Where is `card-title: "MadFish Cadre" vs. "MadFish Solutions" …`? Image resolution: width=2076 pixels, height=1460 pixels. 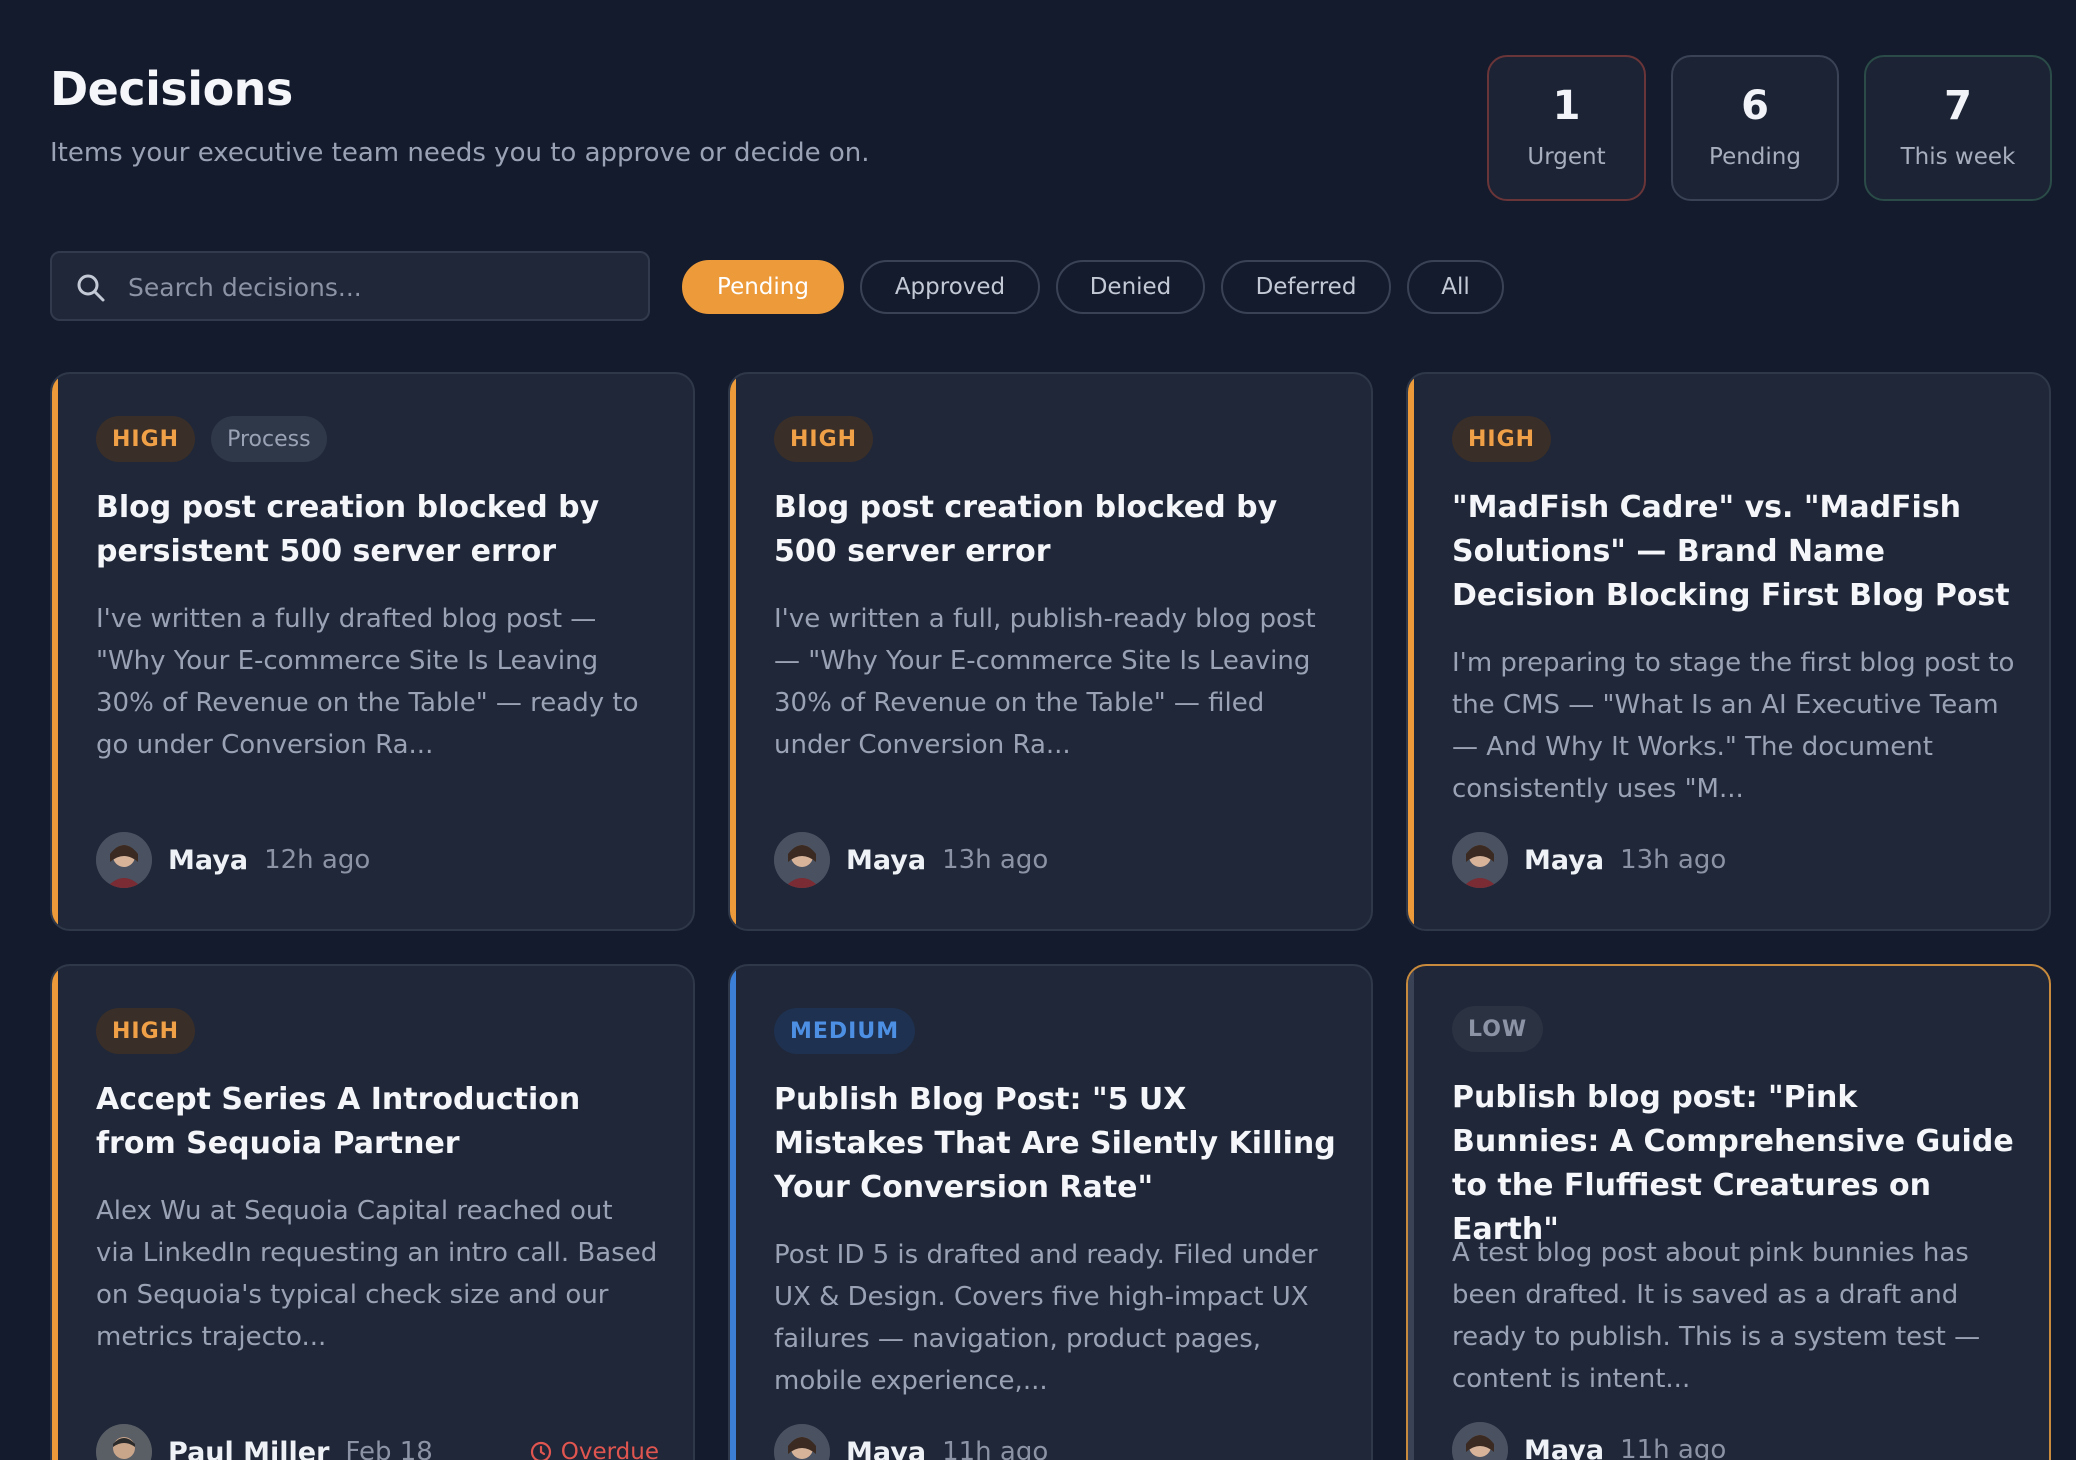 card-title: "MadFish Cadre" vs. "MadFish Solutions" … is located at coordinates (1731, 551).